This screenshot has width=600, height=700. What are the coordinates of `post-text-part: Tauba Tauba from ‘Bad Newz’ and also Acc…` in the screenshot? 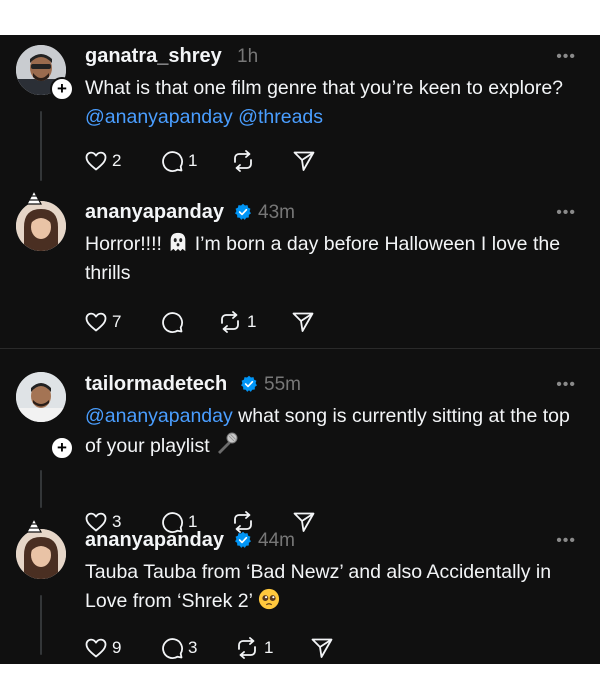 It's located at (318, 586).